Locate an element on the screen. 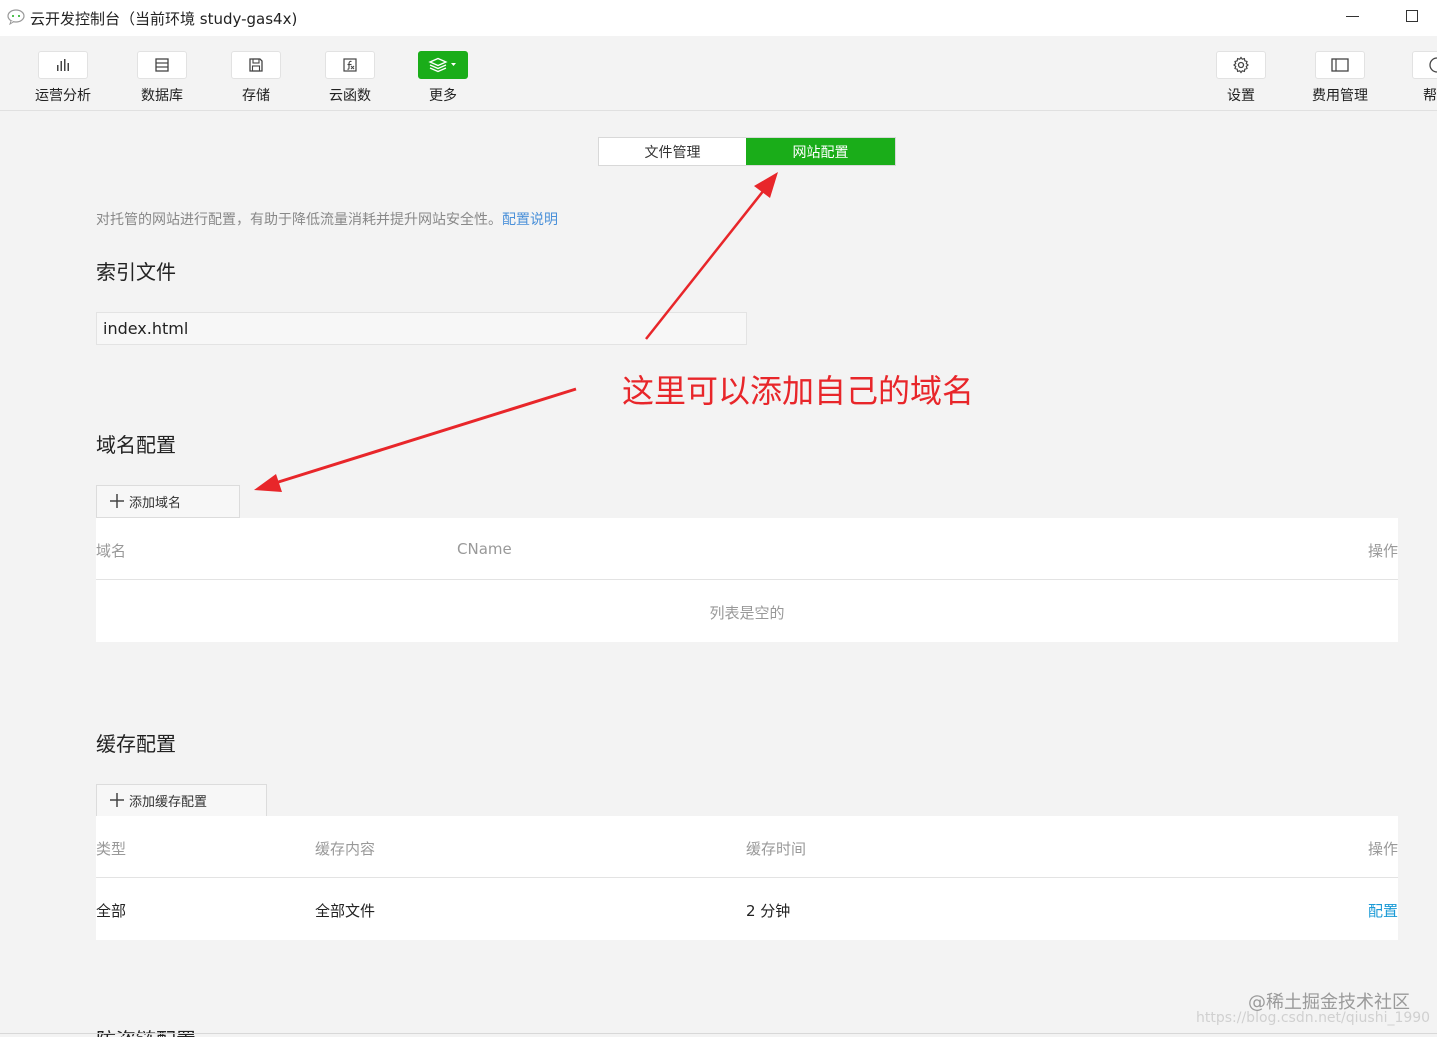 The height and width of the screenshot is (1037, 1437). table-row: 全部 全部文件 2 分钟 配置 is located at coordinates (747, 909).